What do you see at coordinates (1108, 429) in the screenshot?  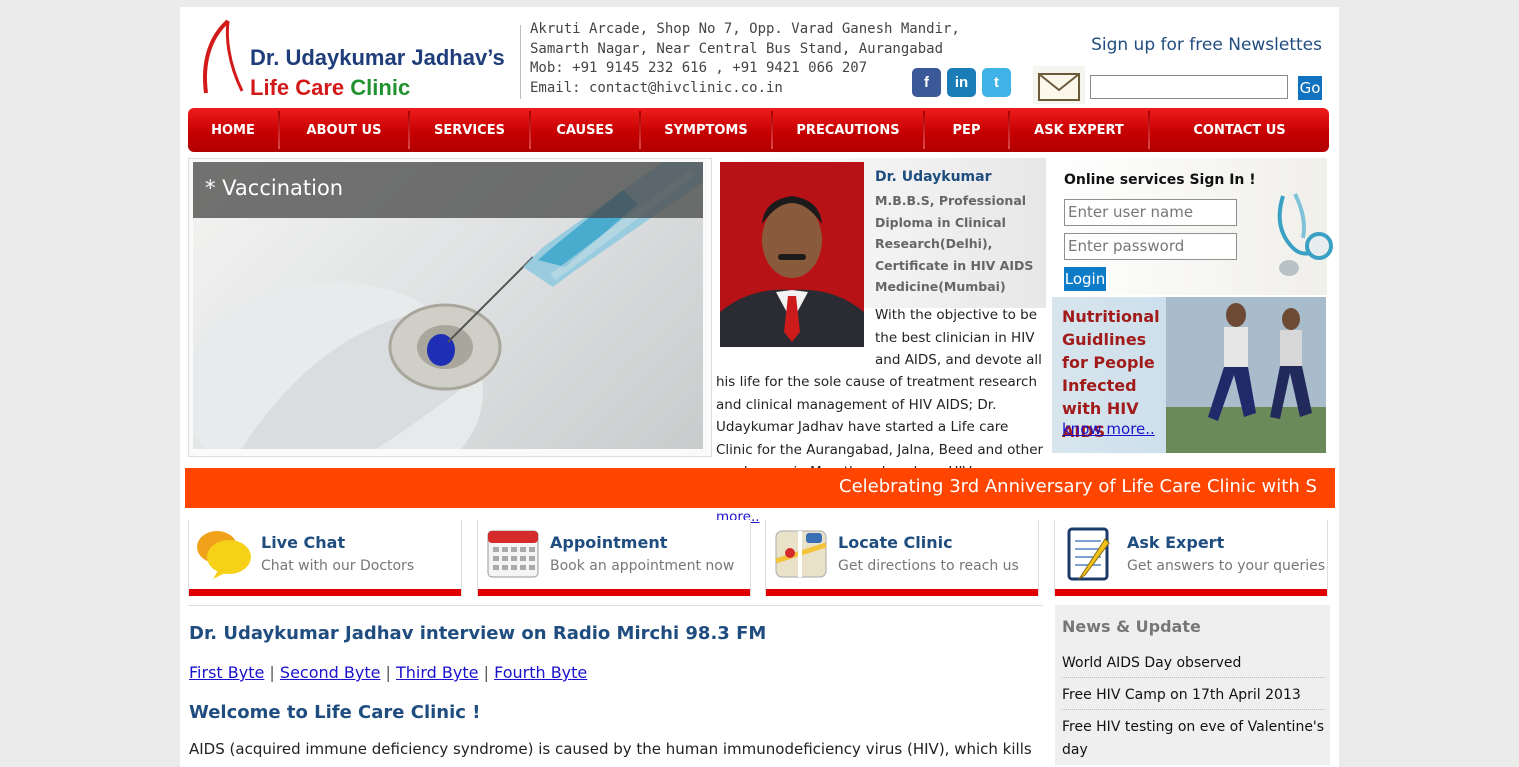 I see `promo-know-more-link: know more..` at bounding box center [1108, 429].